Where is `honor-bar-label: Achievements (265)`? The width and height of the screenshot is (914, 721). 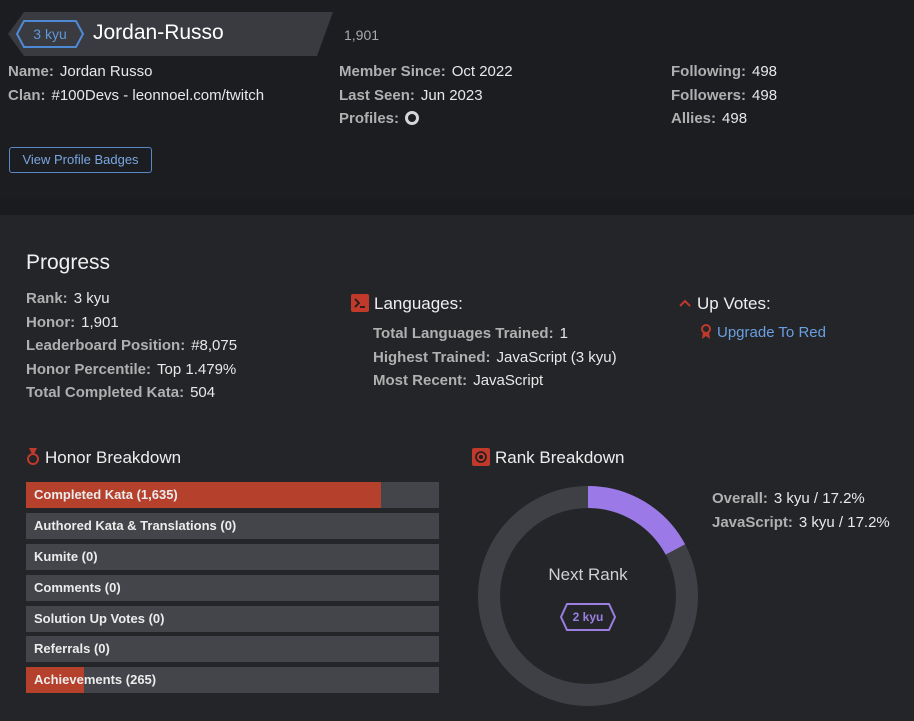
honor-bar-label: Achievements (265) is located at coordinates (95, 680).